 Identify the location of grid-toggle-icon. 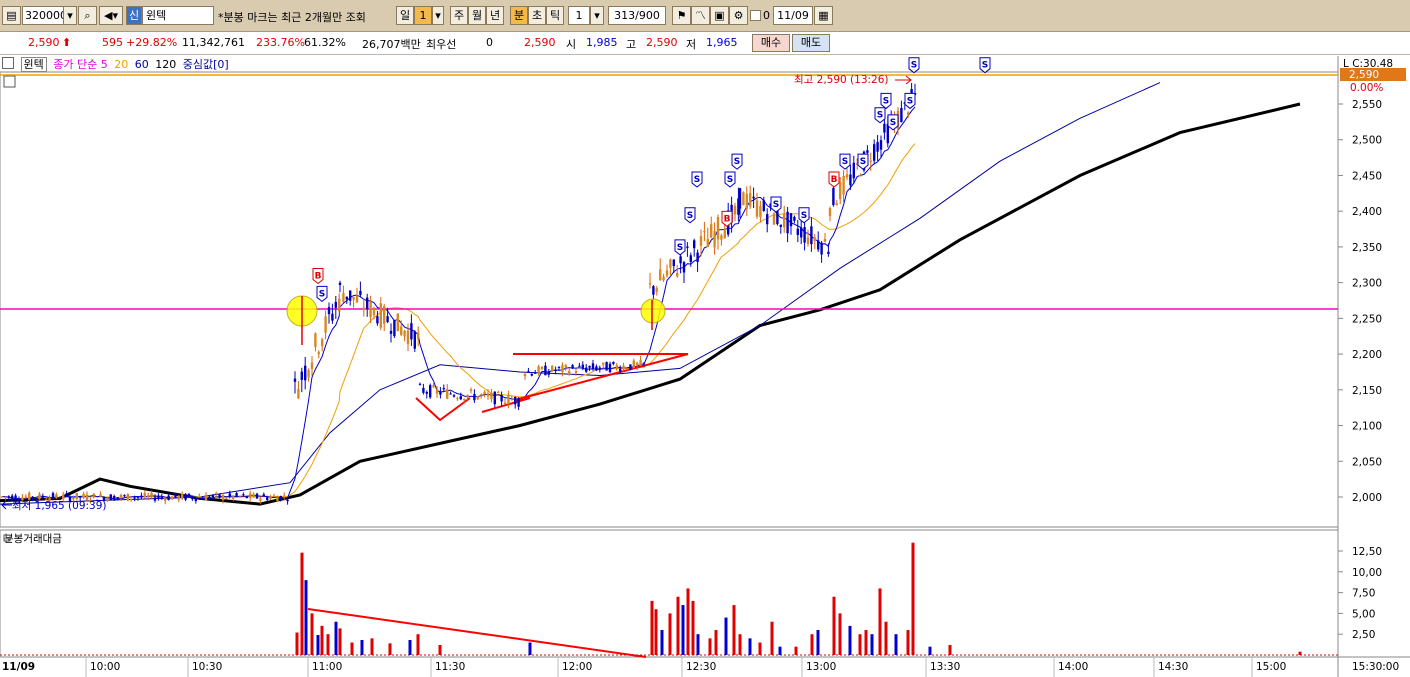
(9, 81).